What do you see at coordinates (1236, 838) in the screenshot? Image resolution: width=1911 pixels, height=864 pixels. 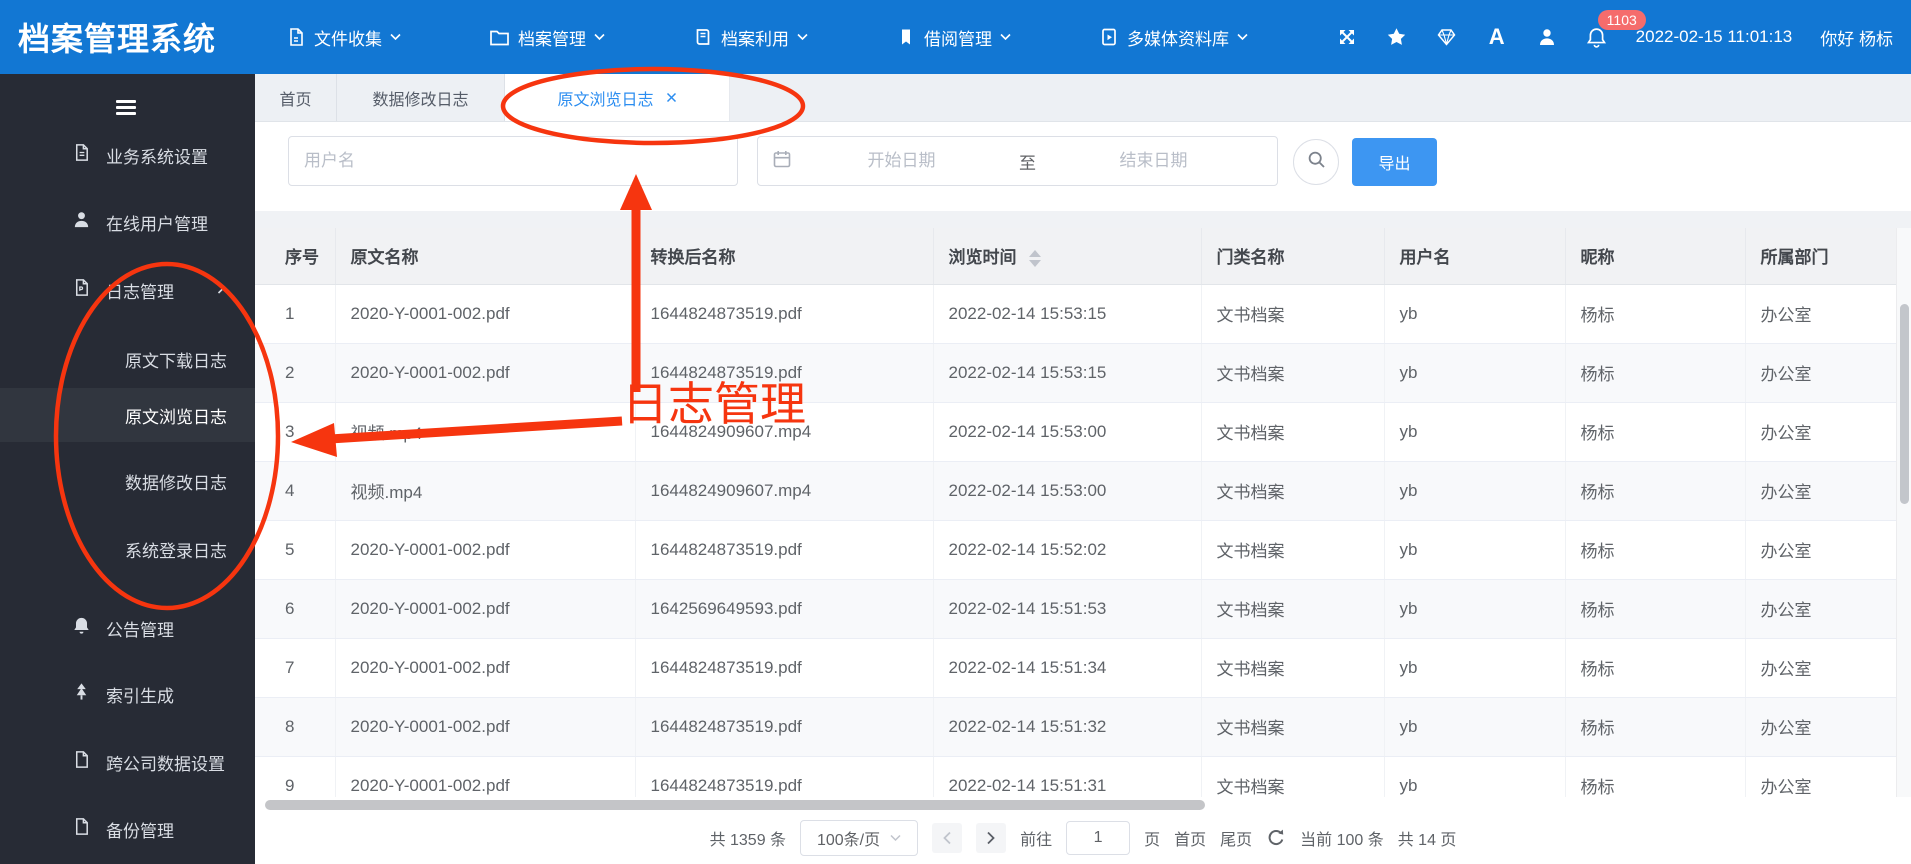 I see `last-page-link: 尾页` at bounding box center [1236, 838].